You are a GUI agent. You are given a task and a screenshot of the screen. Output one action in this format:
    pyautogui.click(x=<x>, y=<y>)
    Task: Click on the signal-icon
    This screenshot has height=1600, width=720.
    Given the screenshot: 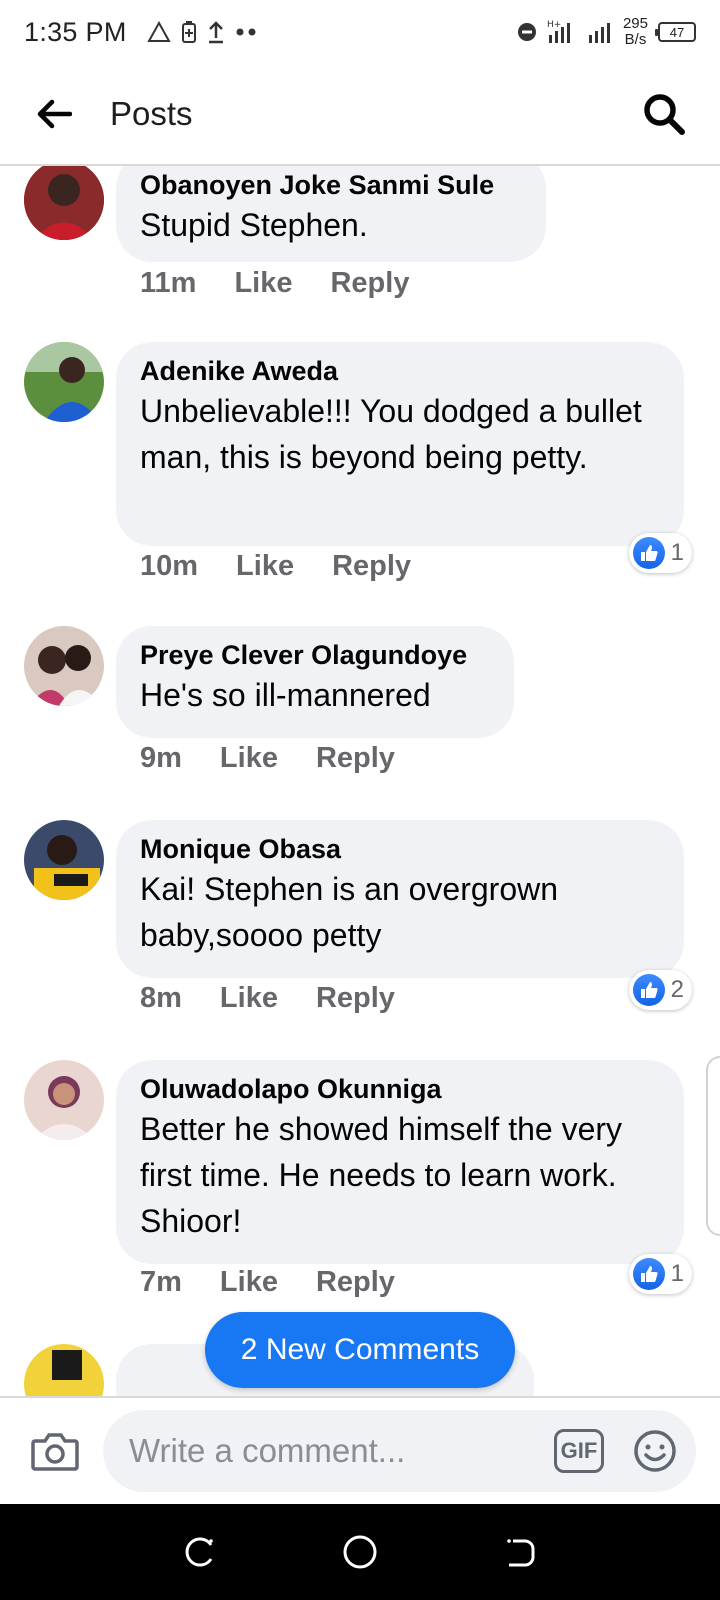 What is the action you would take?
    pyautogui.click(x=599, y=33)
    